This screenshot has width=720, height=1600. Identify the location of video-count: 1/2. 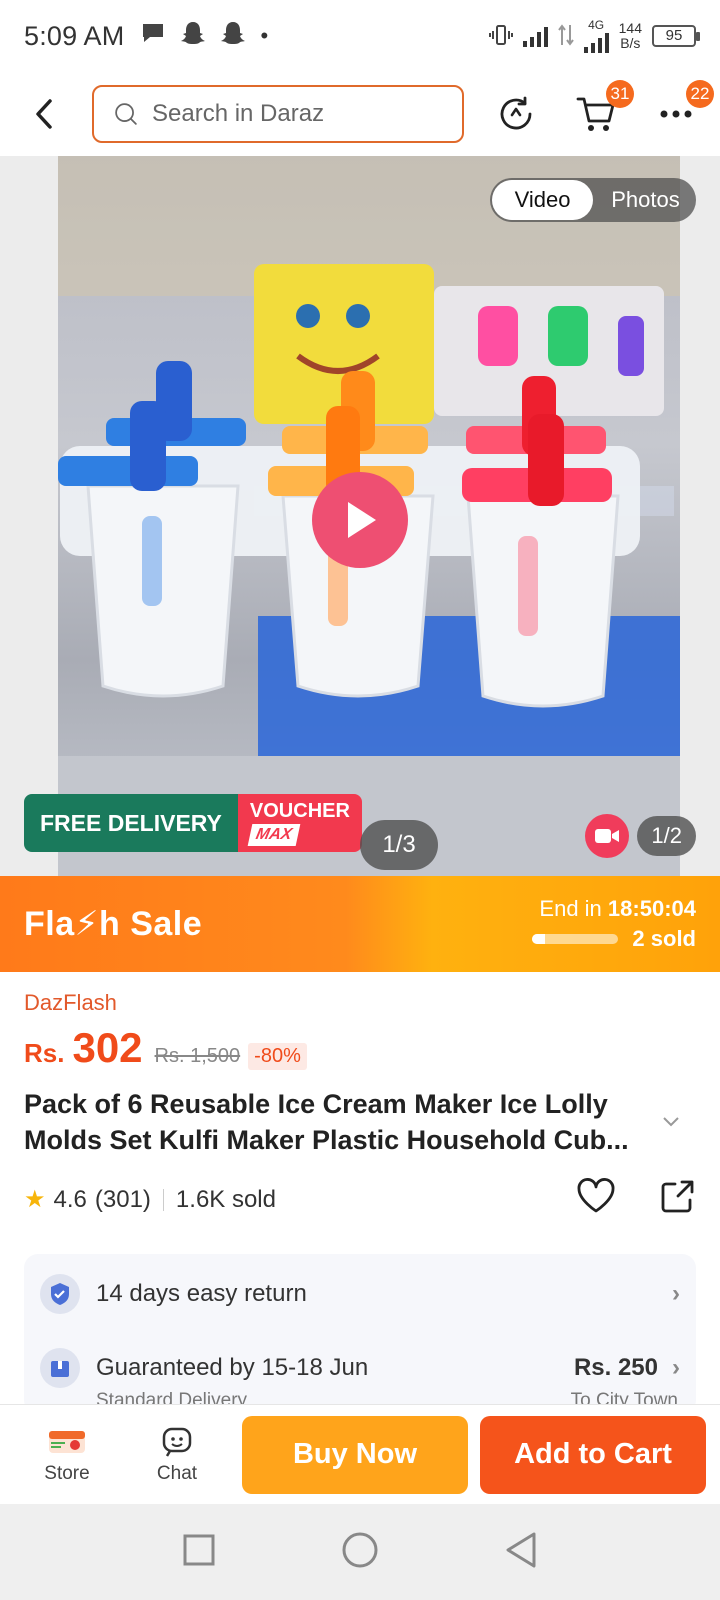
(666, 836).